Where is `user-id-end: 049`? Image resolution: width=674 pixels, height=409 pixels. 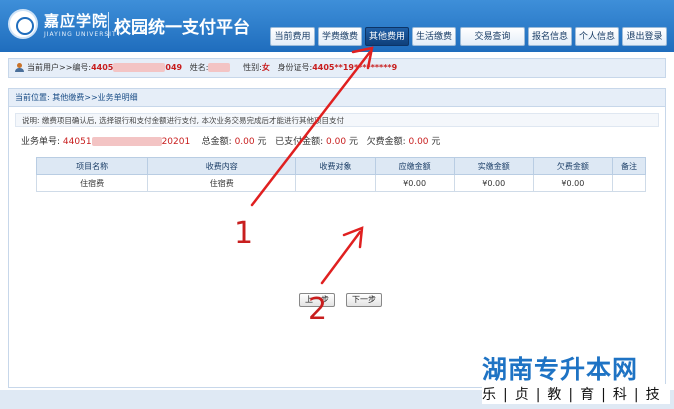 user-id-end: 049 is located at coordinates (174, 67).